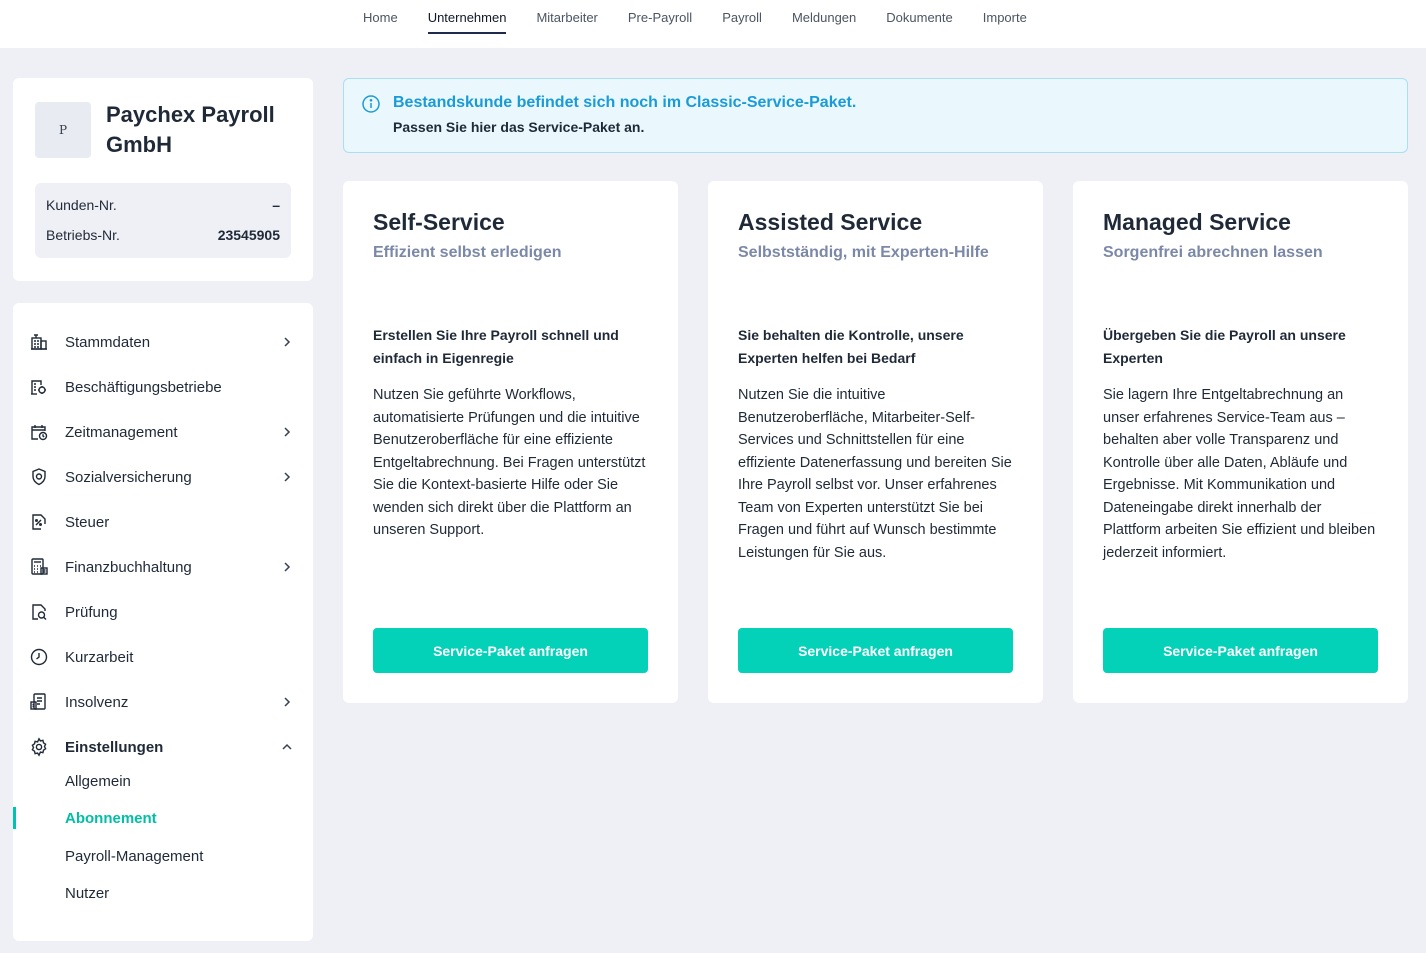  I want to click on sidebar-item-steuer: Steuer, so click(163, 522).